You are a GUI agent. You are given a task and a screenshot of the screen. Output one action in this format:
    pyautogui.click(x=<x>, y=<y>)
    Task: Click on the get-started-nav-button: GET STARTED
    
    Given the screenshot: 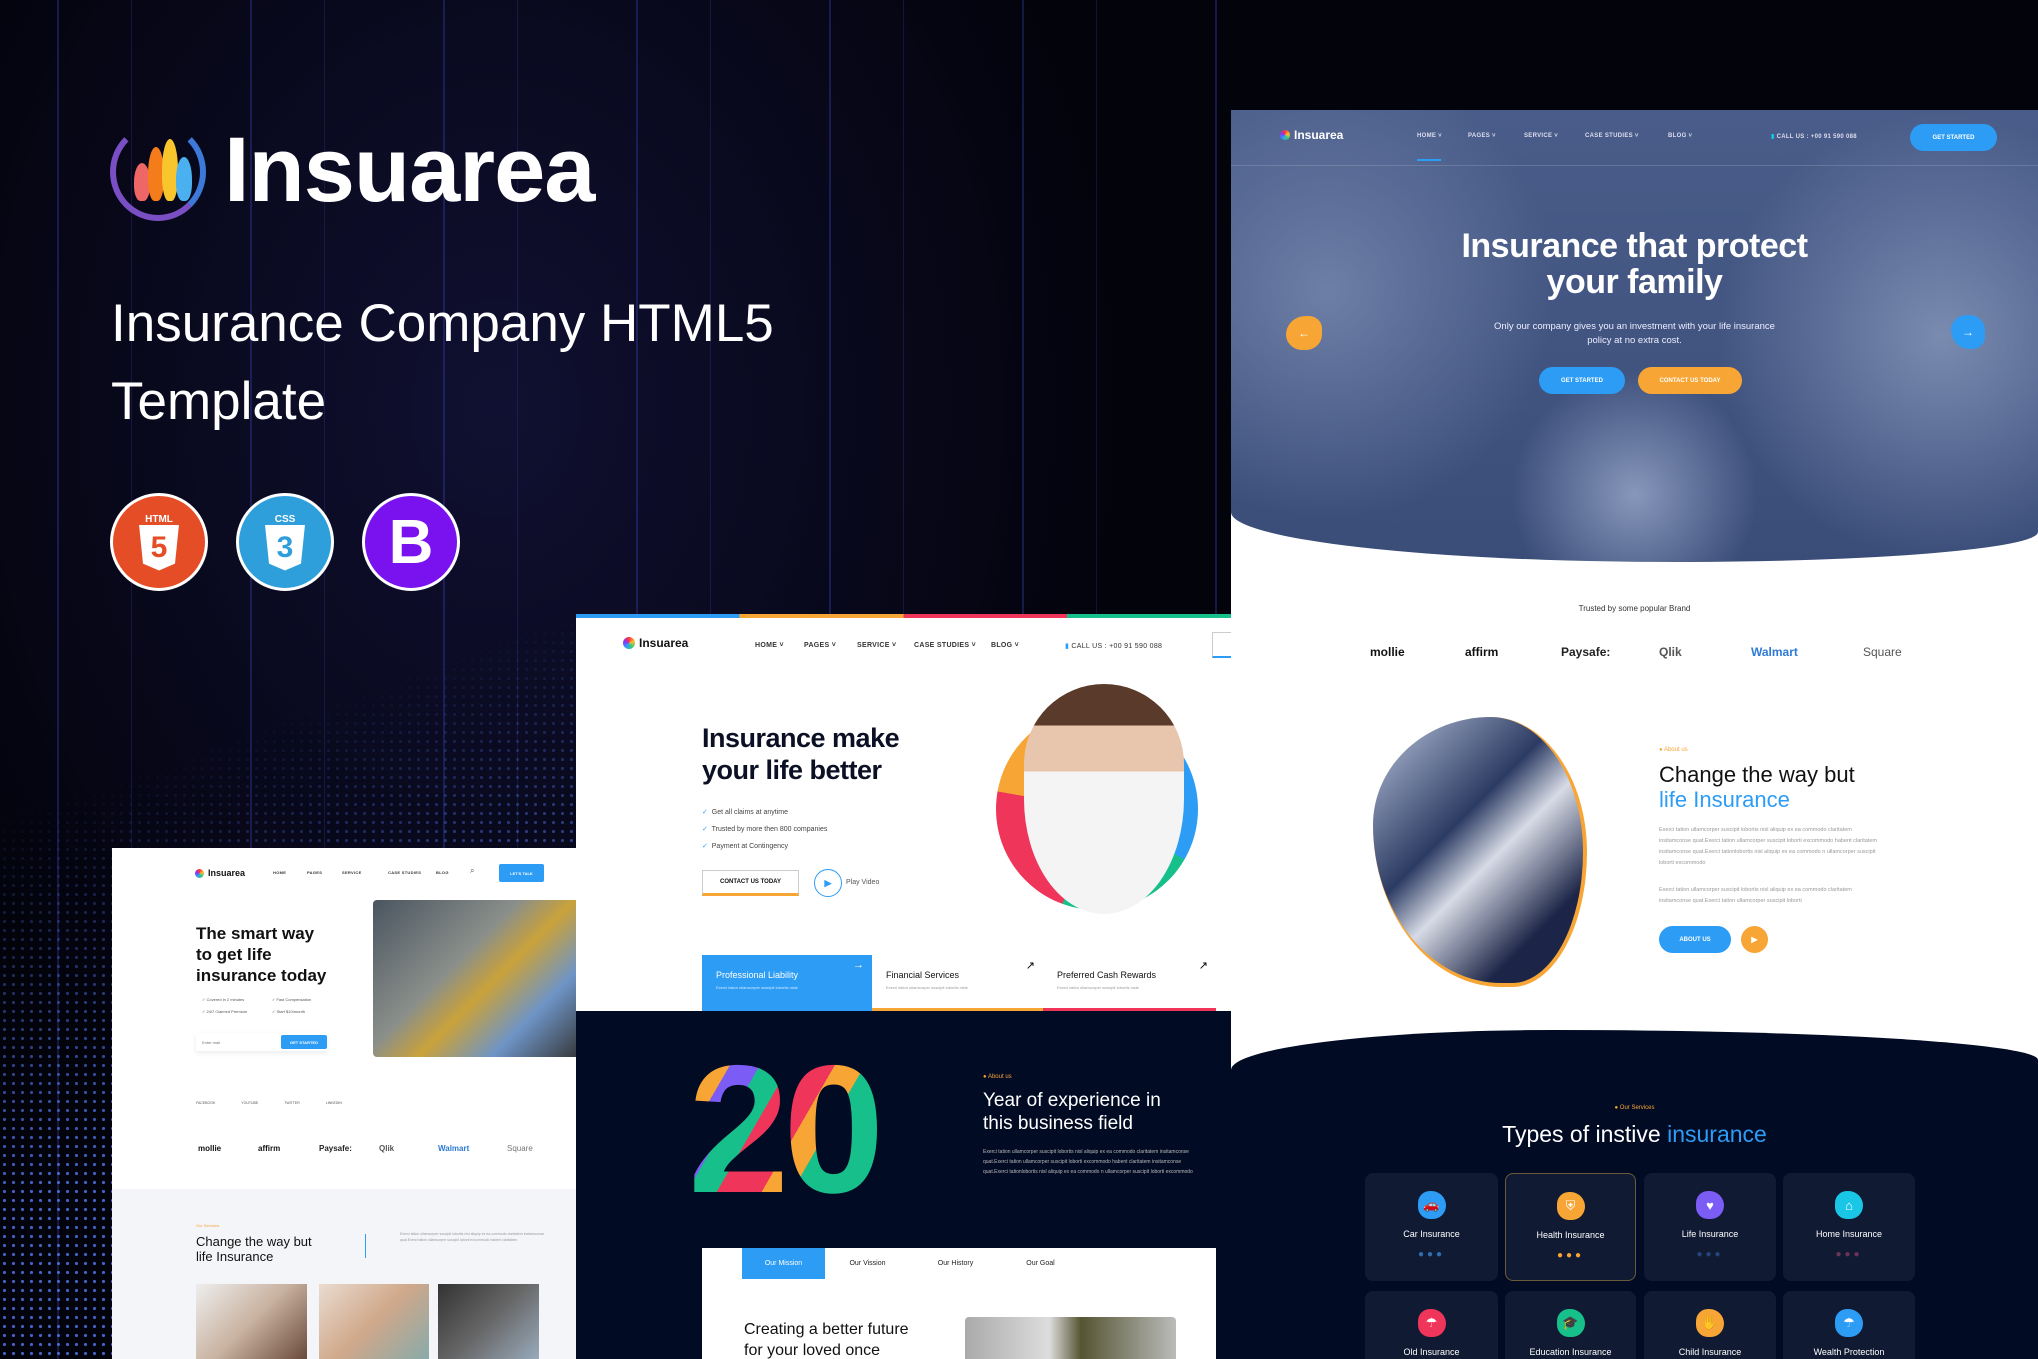 What is the action you would take?
    pyautogui.click(x=1953, y=137)
    